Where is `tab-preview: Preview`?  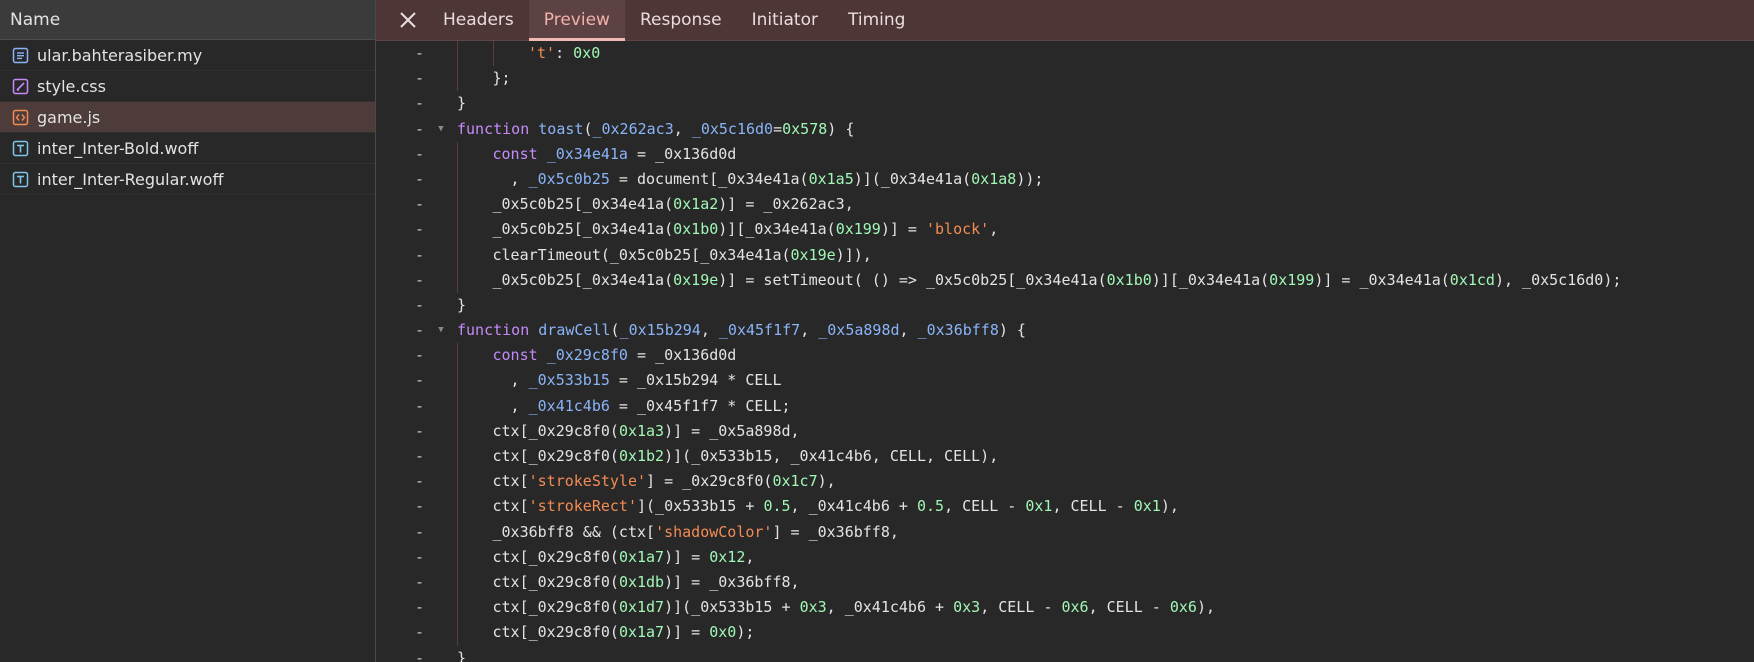
tab-preview: Preview is located at coordinates (577, 20).